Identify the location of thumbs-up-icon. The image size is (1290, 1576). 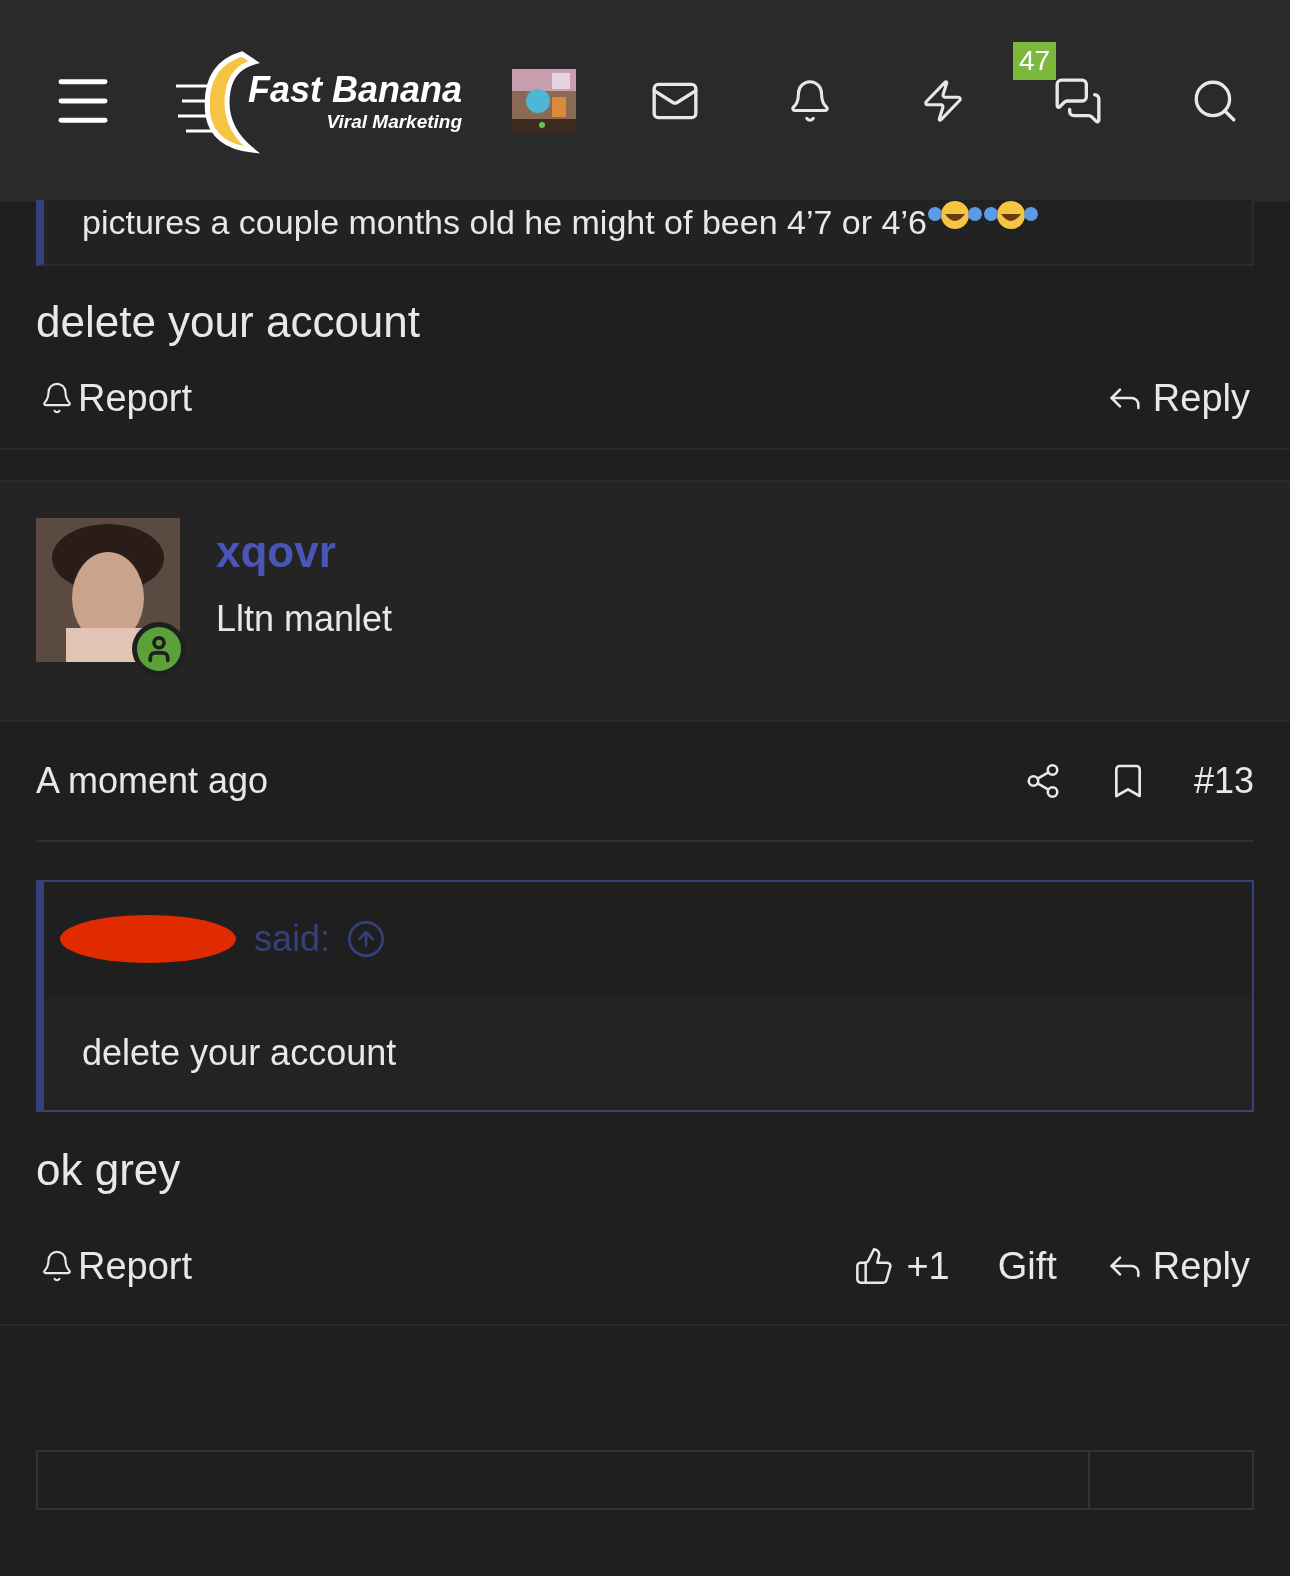
(874, 1266).